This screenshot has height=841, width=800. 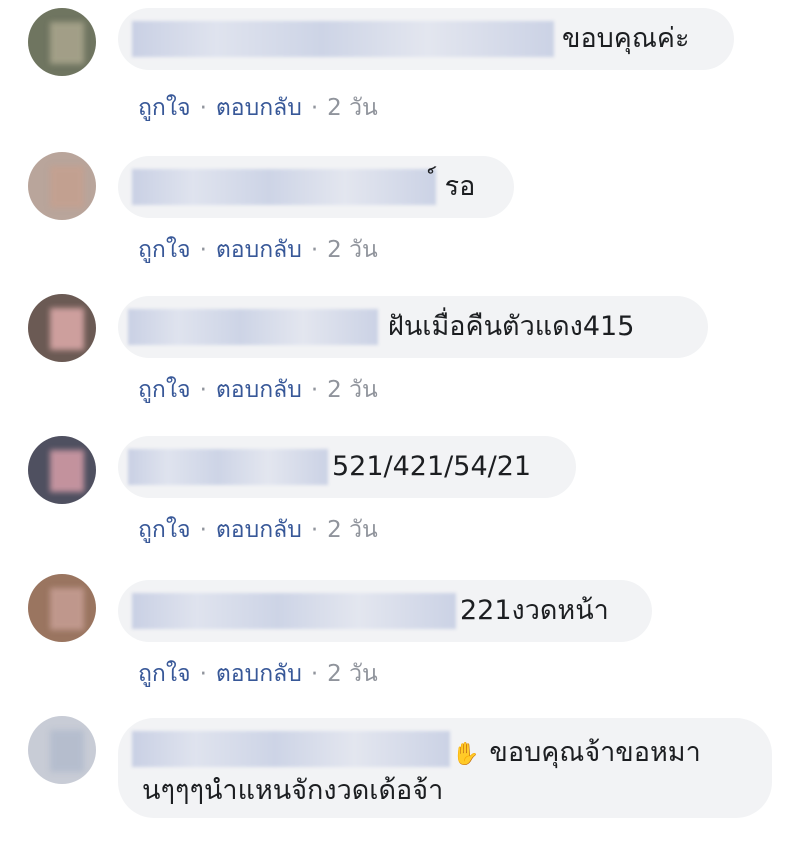 I want to click on comment-text: ์ รอ, so click(x=456, y=186).